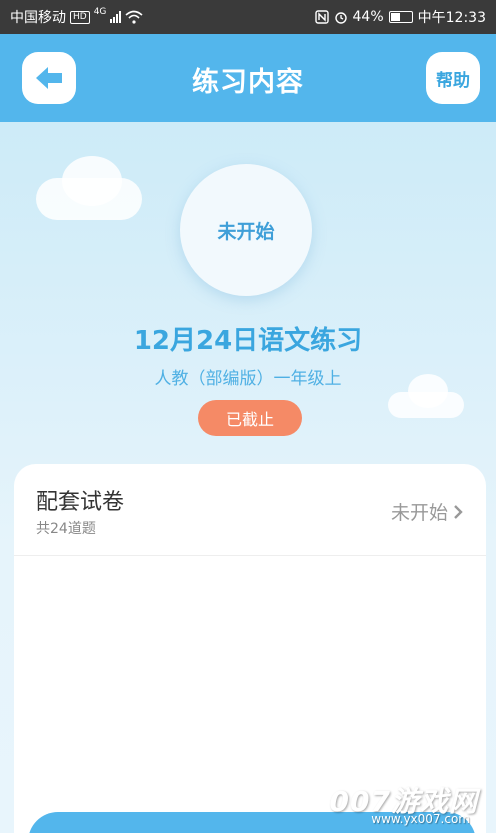 The width and height of the screenshot is (496, 833). What do you see at coordinates (420, 819) in the screenshot?
I see `watermark-url: www.yx007.com` at bounding box center [420, 819].